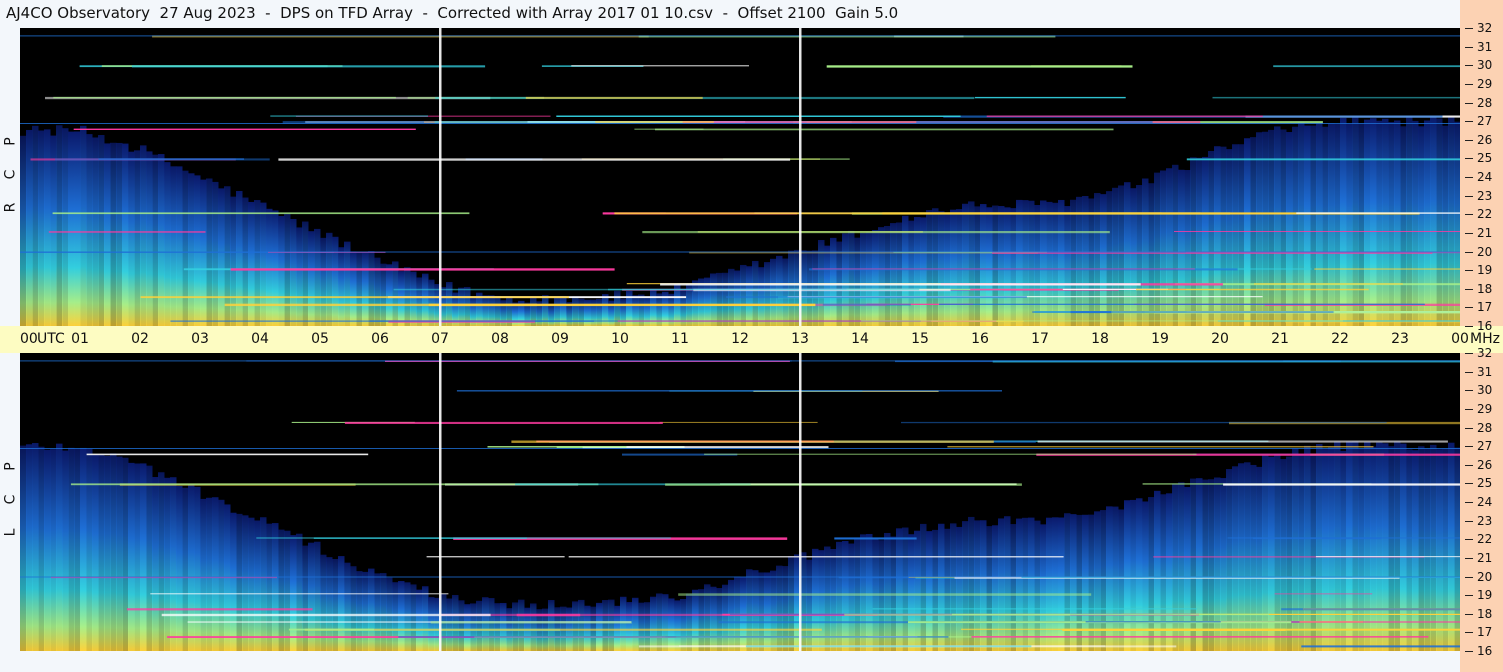  What do you see at coordinates (740, 123) in the screenshot?
I see `carrier-line` at bounding box center [740, 123].